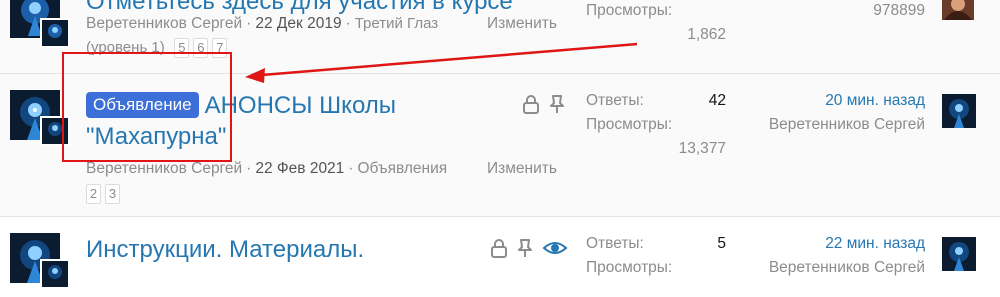 This screenshot has width=1000, height=297. Describe the element at coordinates (147, 107) in the screenshot. I see `annotation-highlight-box` at that location.